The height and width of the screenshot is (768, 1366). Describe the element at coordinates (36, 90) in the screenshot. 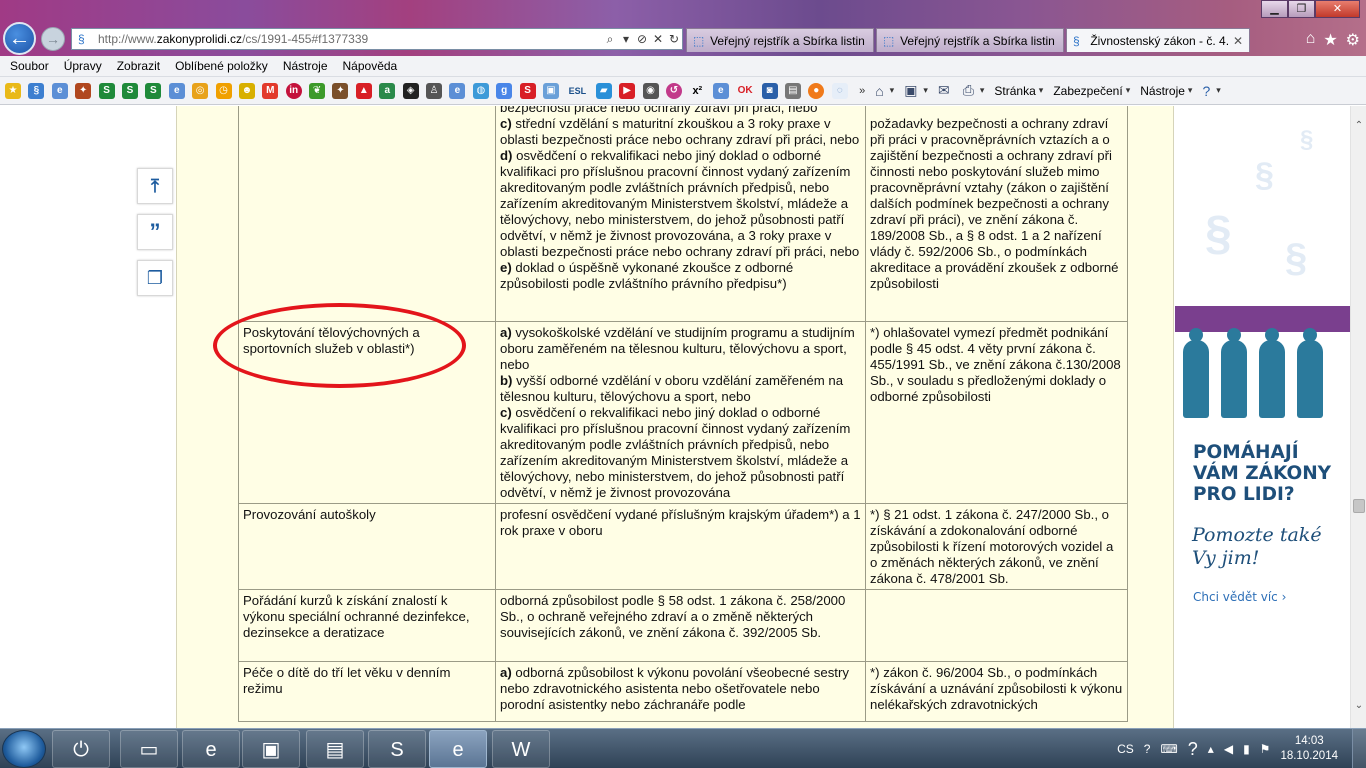

I see `fav-zakony-icon: §` at that location.